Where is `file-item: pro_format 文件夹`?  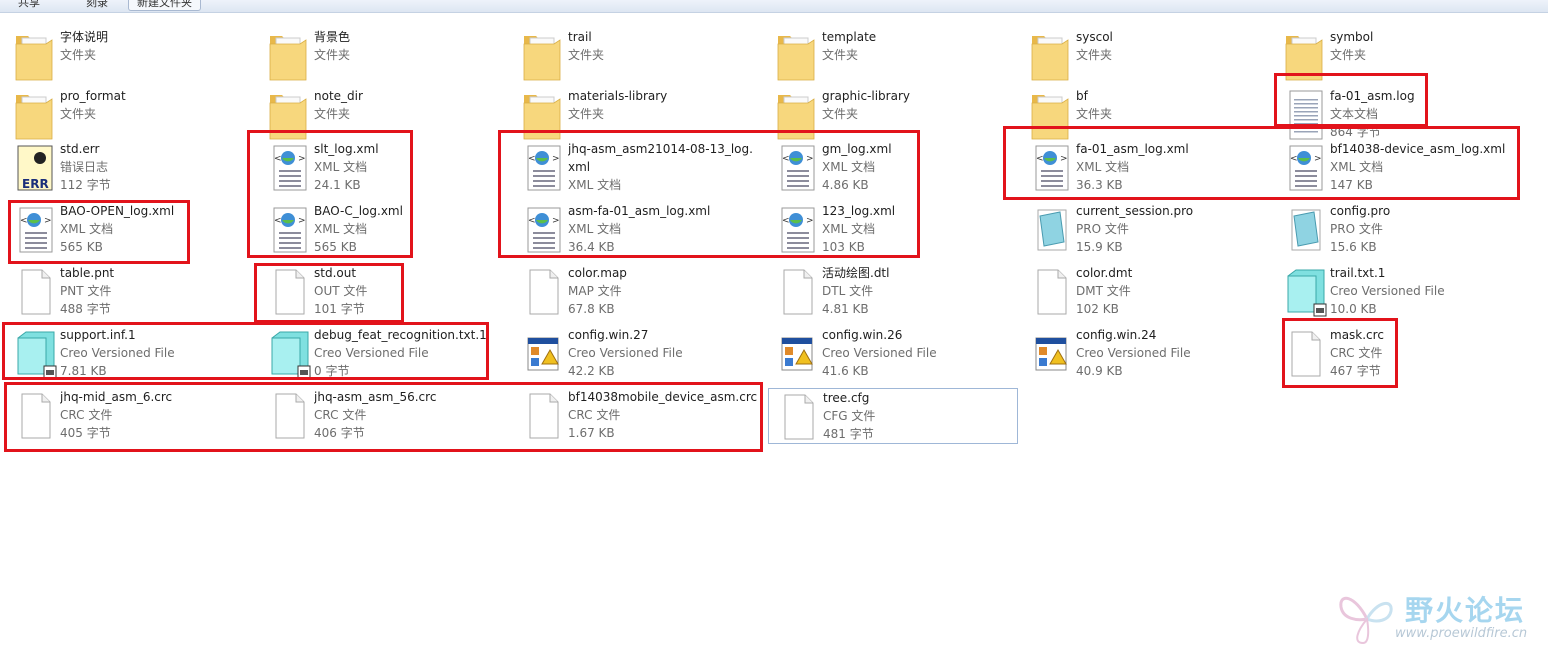
file-item: pro_format 文件夹 is located at coordinates (131, 116).